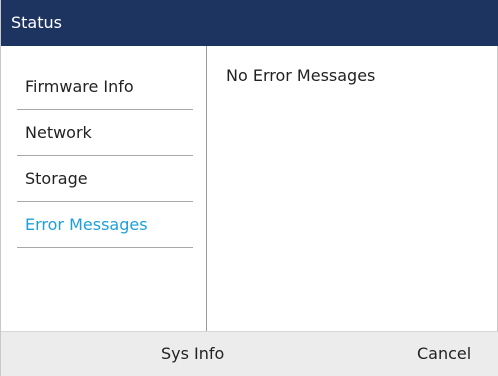  I want to click on softkey-bar: Sys Info Cancel, so click(249, 353).